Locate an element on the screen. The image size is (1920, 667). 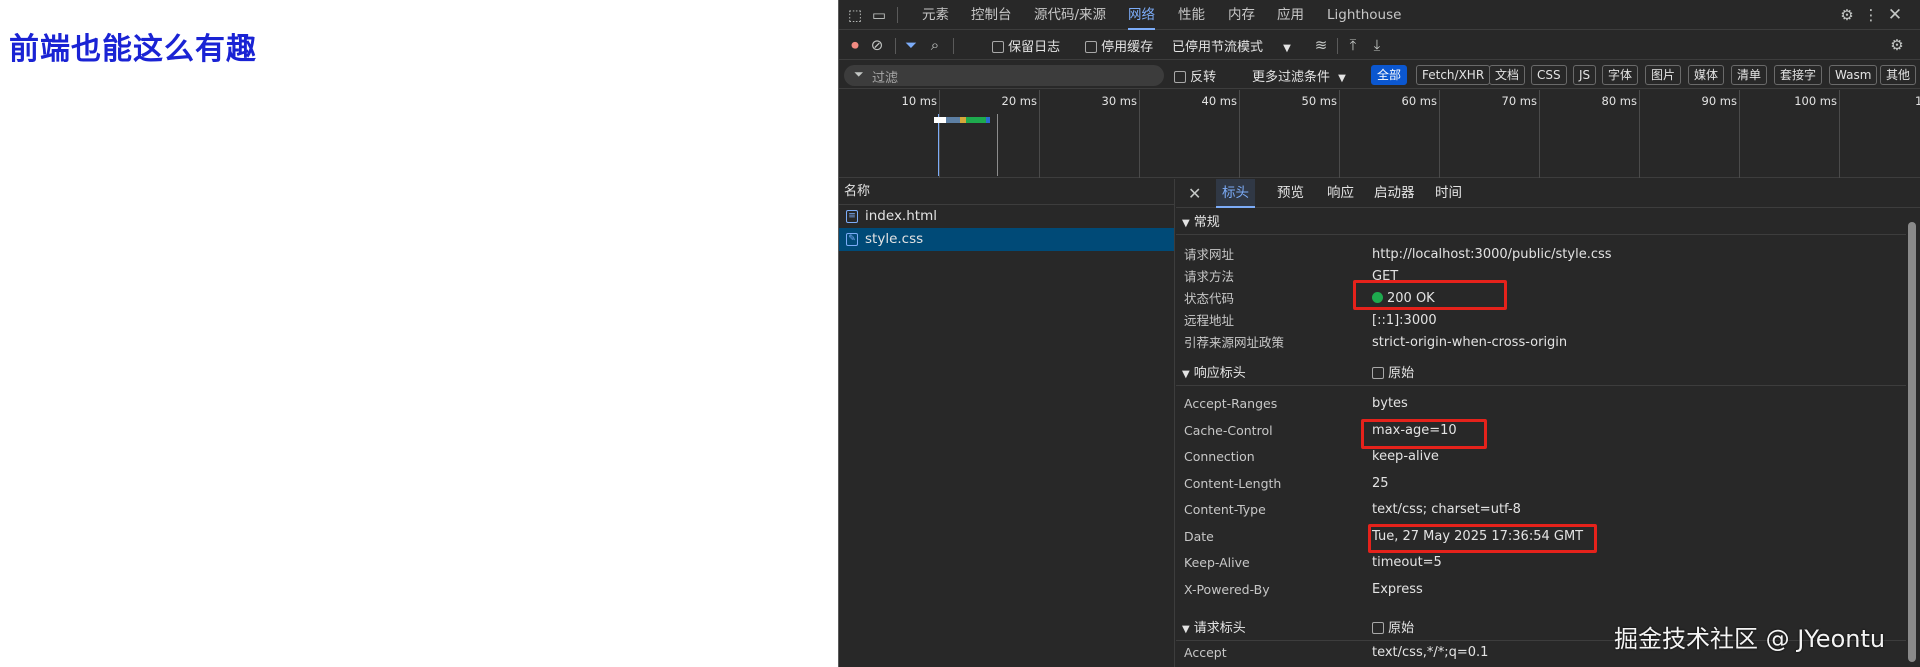
header-key: 远程地址 is located at coordinates (1209, 320).